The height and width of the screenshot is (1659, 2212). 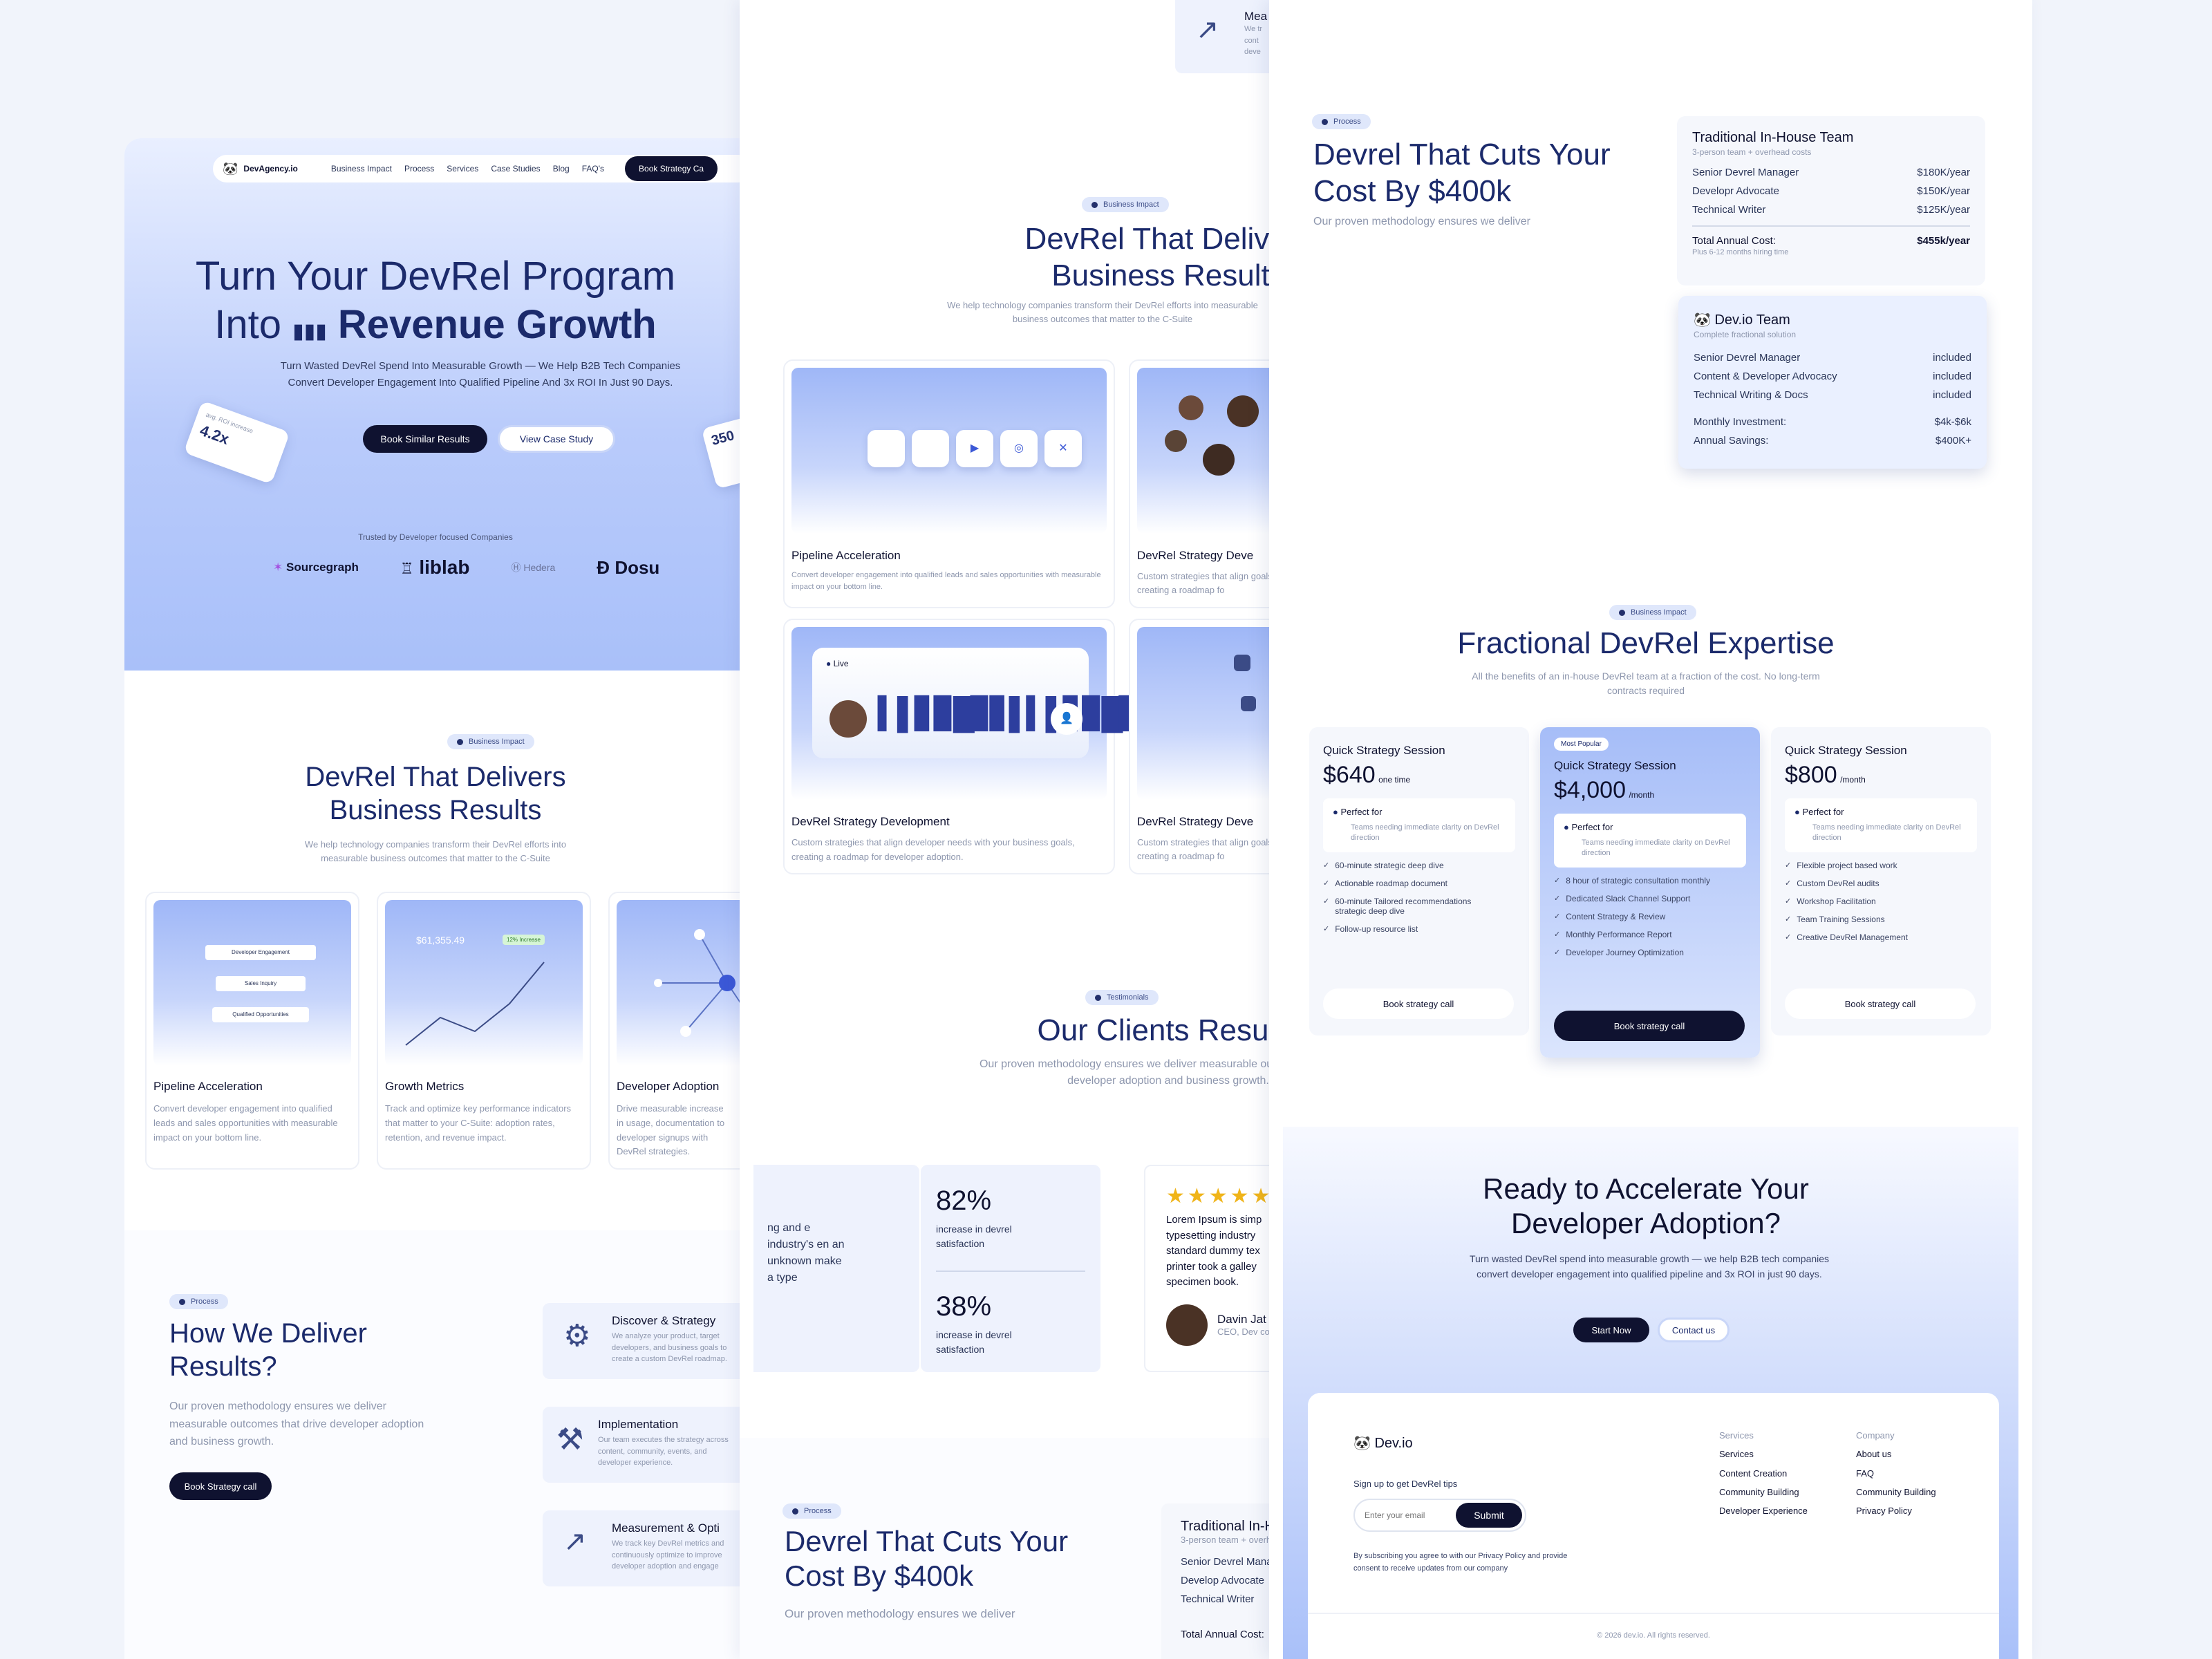 I want to click on nav-link-blog: Blog, so click(x=561, y=169).